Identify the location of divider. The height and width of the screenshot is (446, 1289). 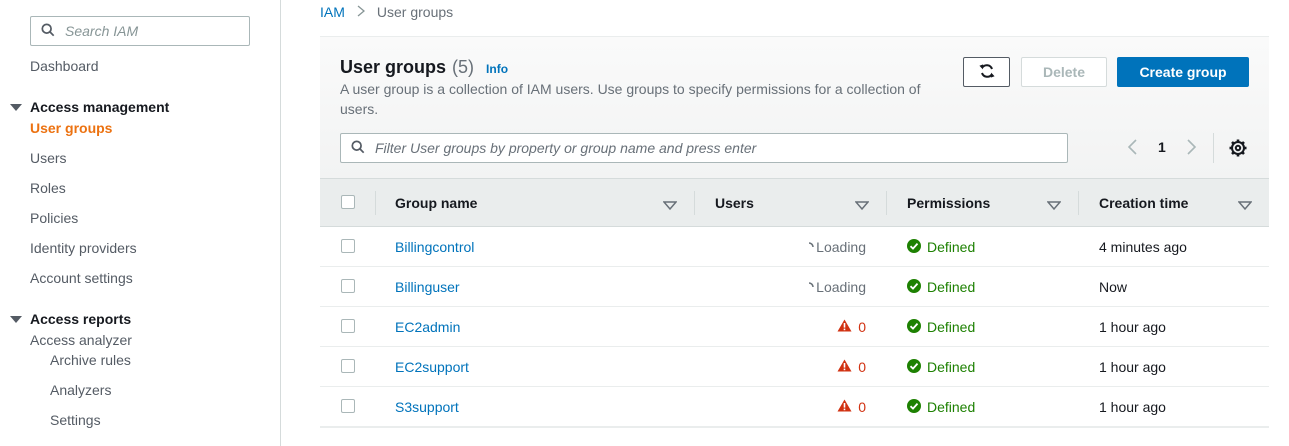
(1213, 148).